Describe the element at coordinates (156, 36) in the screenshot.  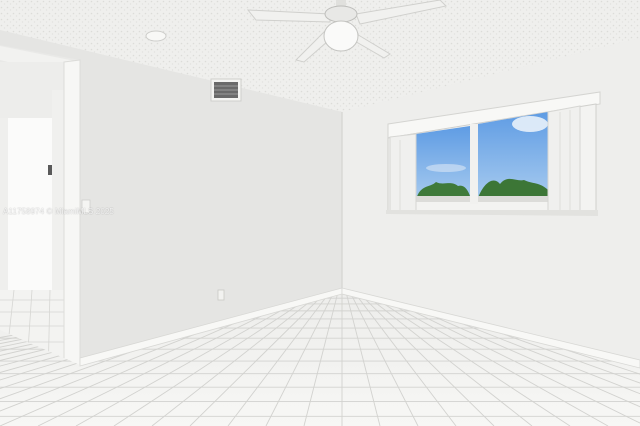
I see `ceiling-light-icon` at that location.